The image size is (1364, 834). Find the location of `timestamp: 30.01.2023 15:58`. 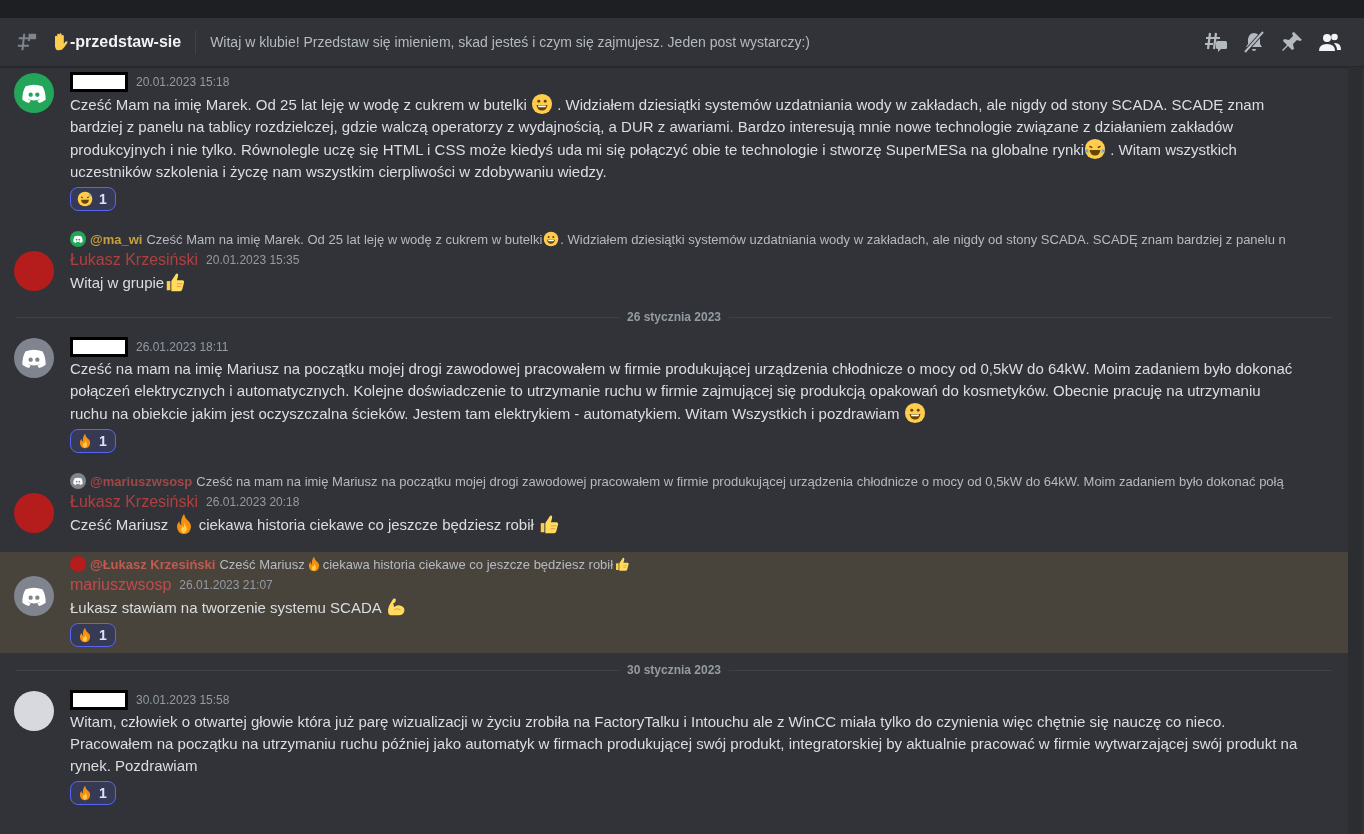

timestamp: 30.01.2023 15:58 is located at coordinates (183, 700).